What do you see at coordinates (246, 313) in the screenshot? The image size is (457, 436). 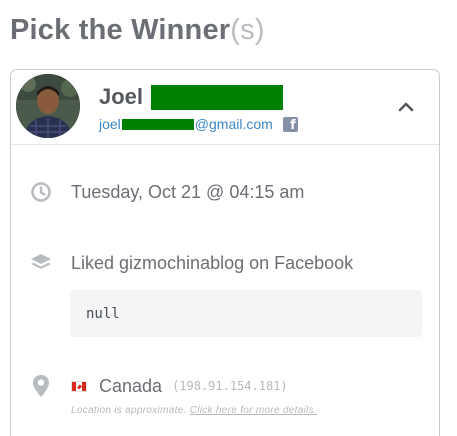 I see `action-value-box: null` at bounding box center [246, 313].